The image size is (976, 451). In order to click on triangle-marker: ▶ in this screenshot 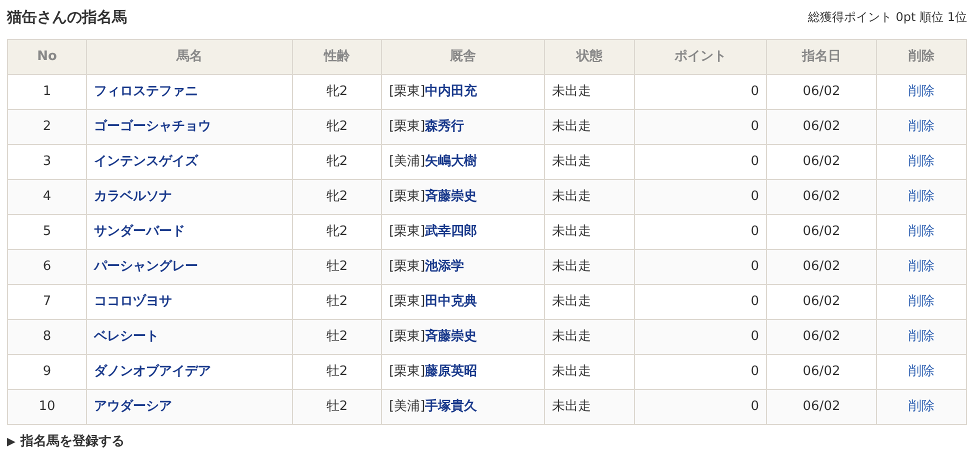, I will do `click(11, 442)`.